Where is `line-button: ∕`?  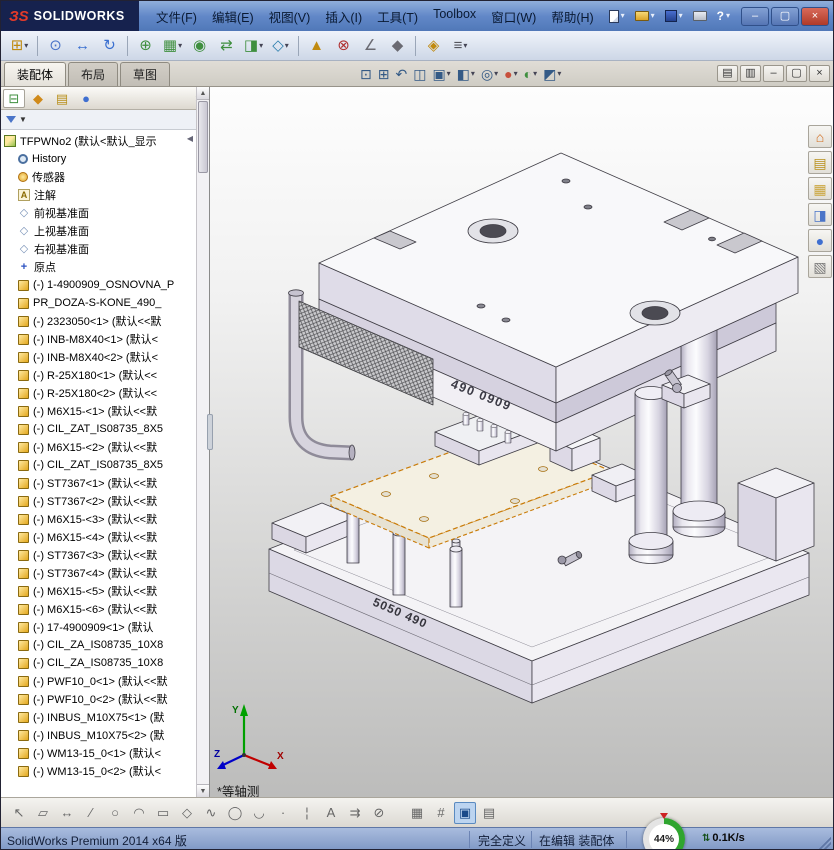 line-button: ∕ is located at coordinates (91, 813).